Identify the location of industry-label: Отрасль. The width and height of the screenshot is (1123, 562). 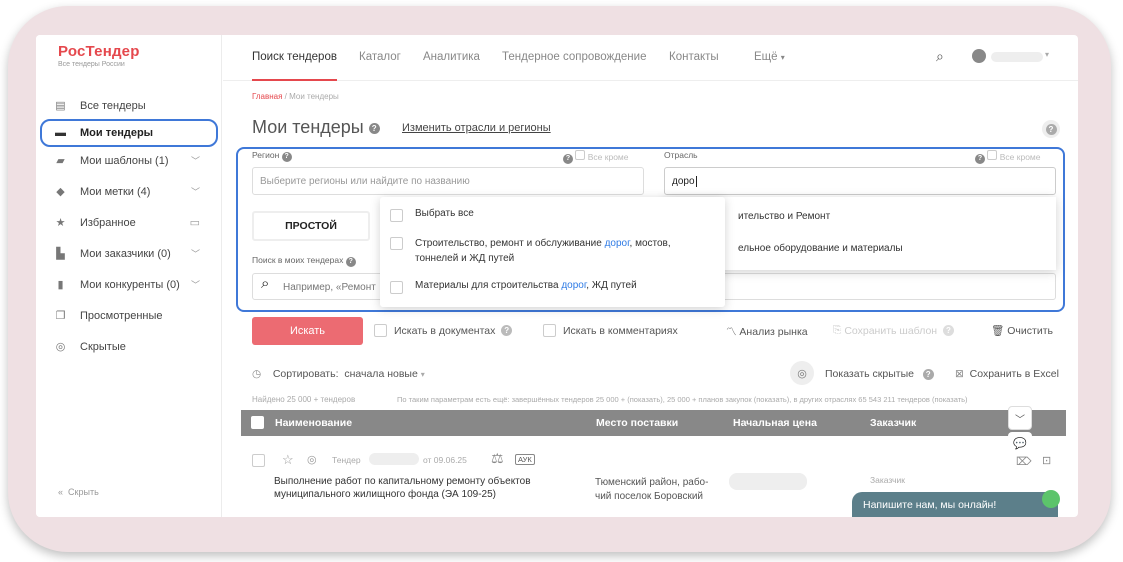
(681, 155).